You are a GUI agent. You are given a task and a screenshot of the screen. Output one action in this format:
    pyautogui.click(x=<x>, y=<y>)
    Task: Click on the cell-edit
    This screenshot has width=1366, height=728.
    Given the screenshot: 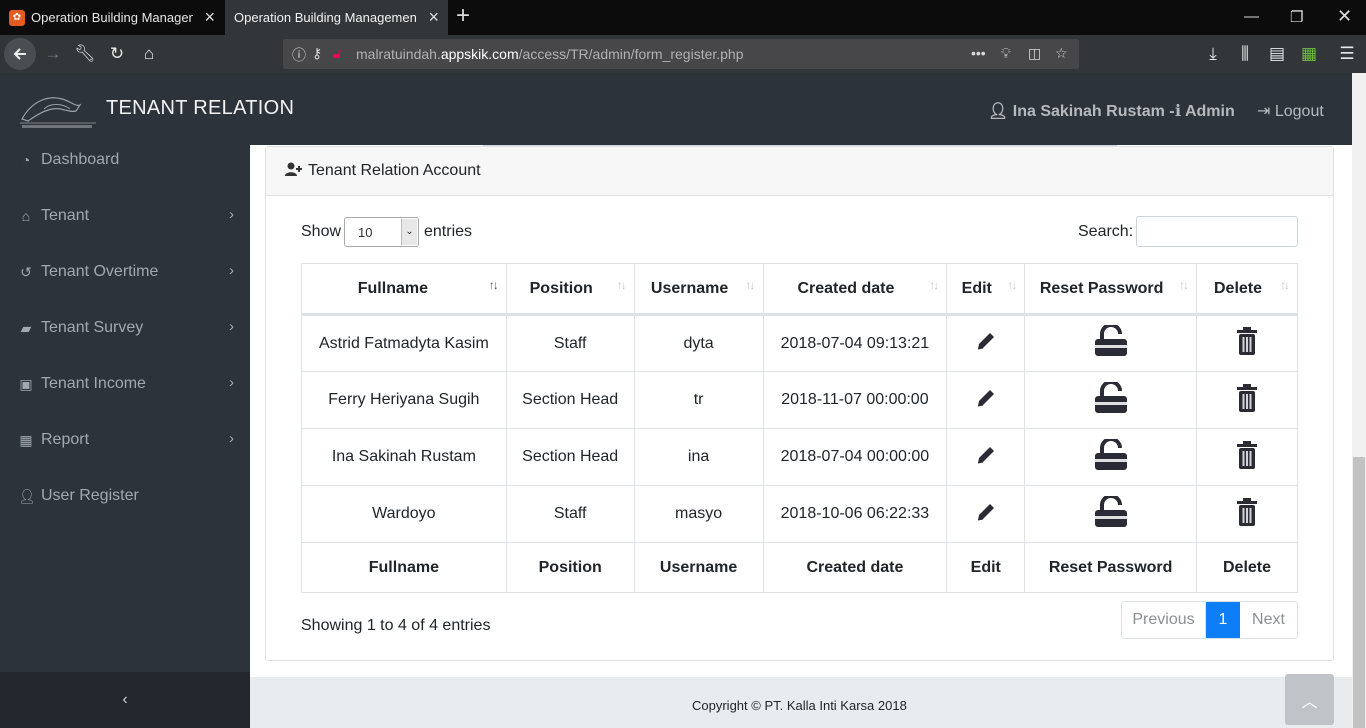 What is the action you would take?
    pyautogui.click(x=986, y=514)
    